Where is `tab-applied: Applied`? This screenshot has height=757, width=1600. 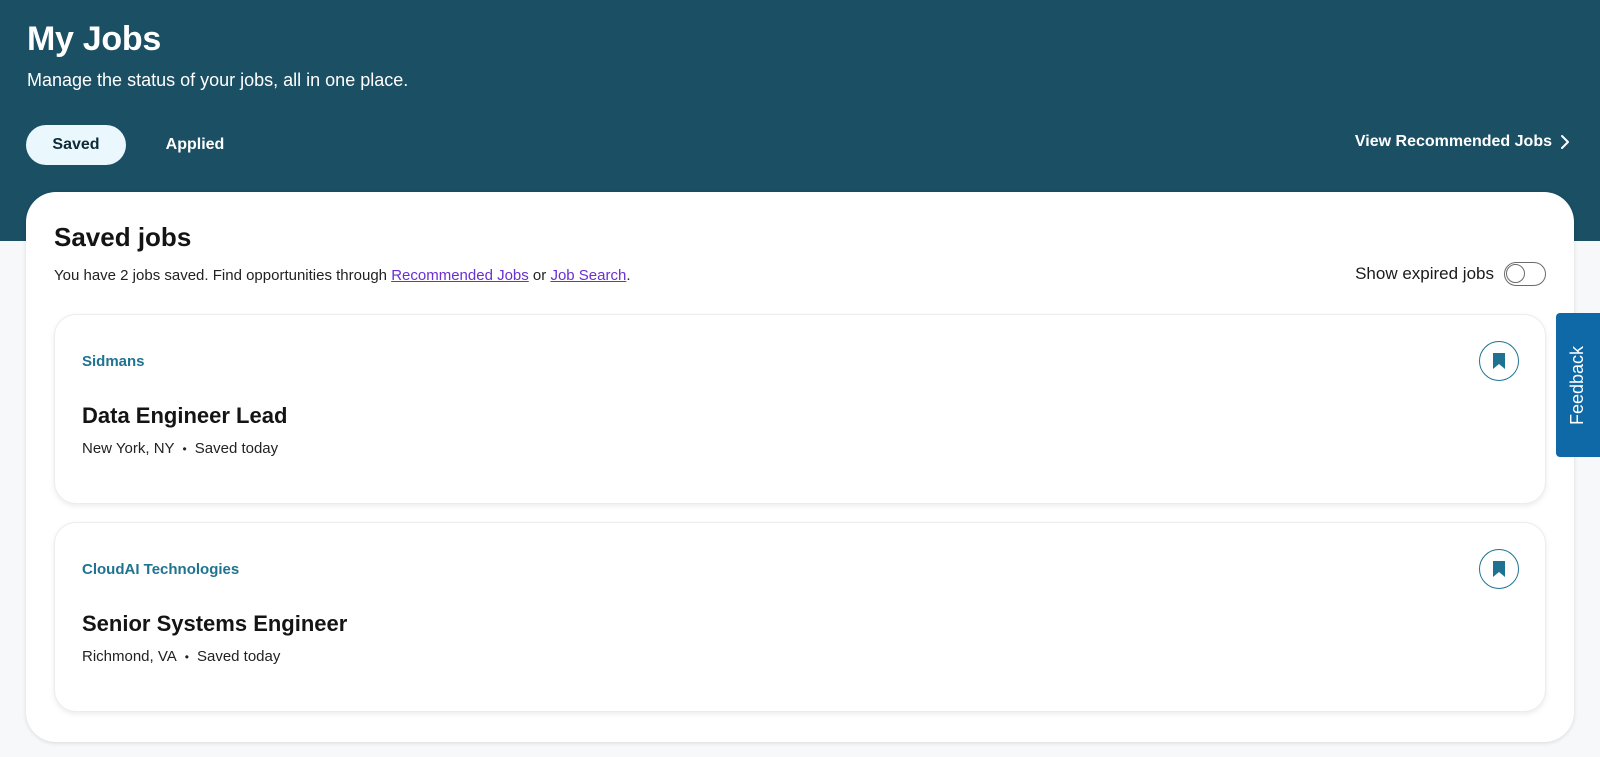
tab-applied: Applied is located at coordinates (195, 145).